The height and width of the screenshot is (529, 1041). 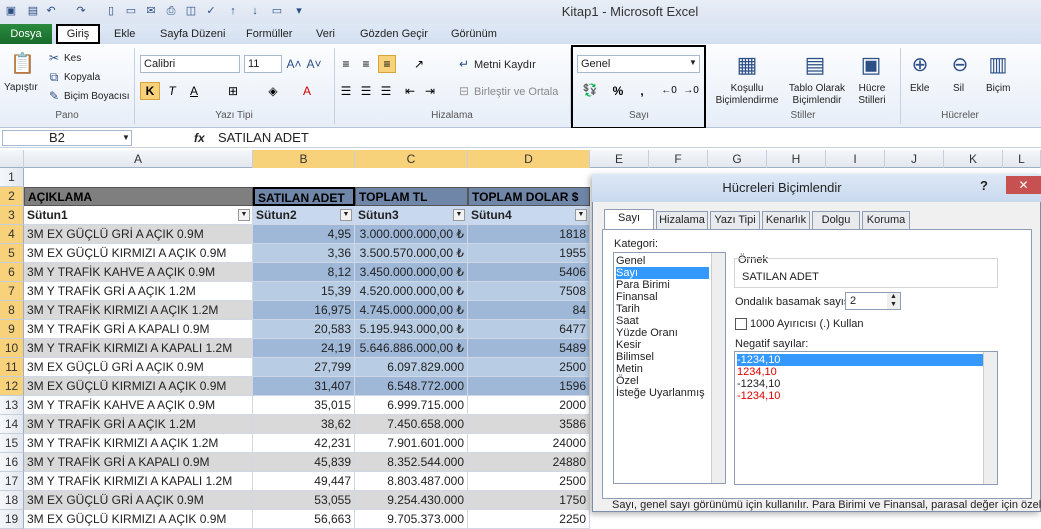 I want to click on table-cell: 2250, so click(x=529, y=519).